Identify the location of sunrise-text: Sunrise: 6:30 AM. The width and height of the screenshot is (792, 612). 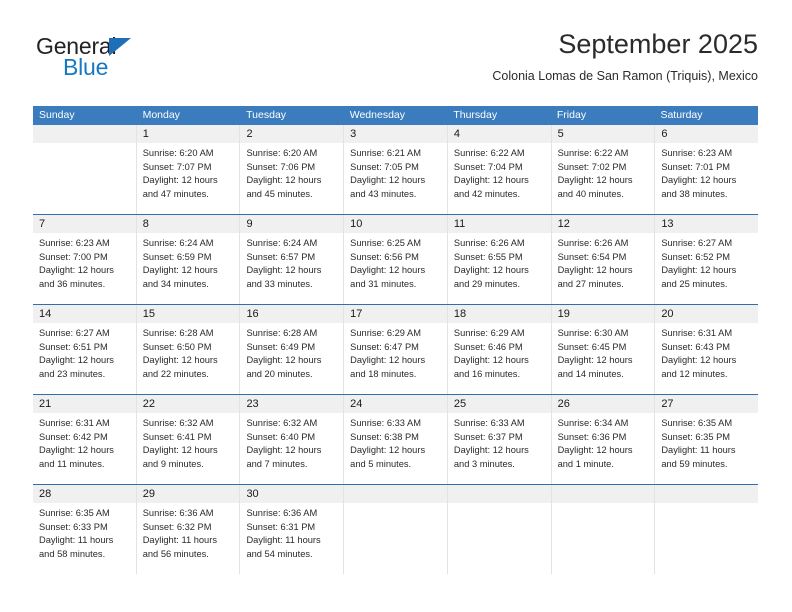
(593, 333).